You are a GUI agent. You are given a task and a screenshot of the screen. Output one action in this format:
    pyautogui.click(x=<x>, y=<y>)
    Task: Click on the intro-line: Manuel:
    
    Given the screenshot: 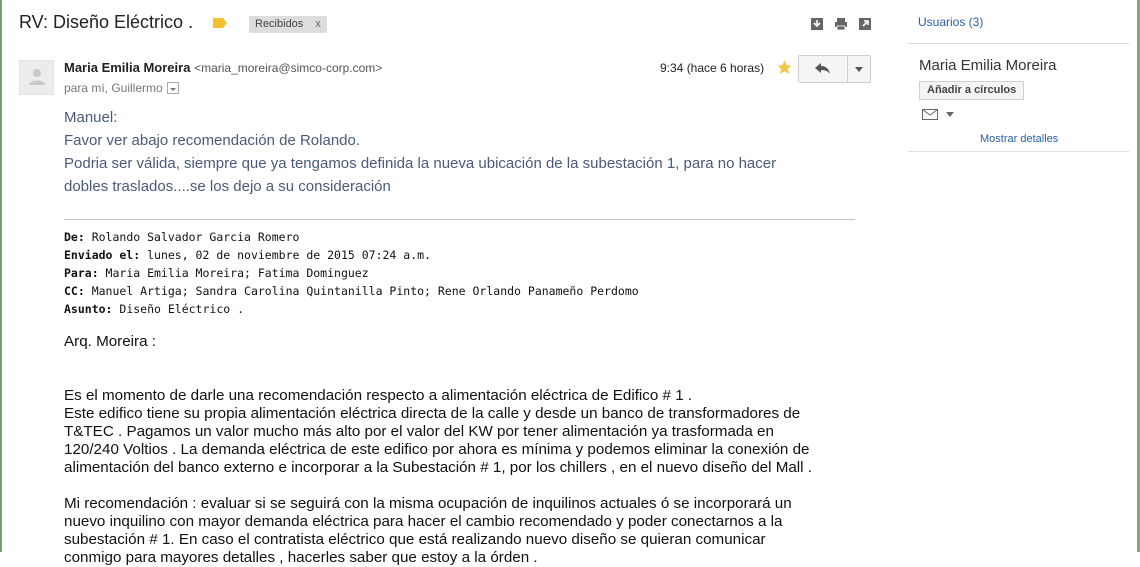 What is the action you would take?
    pyautogui.click(x=91, y=117)
    